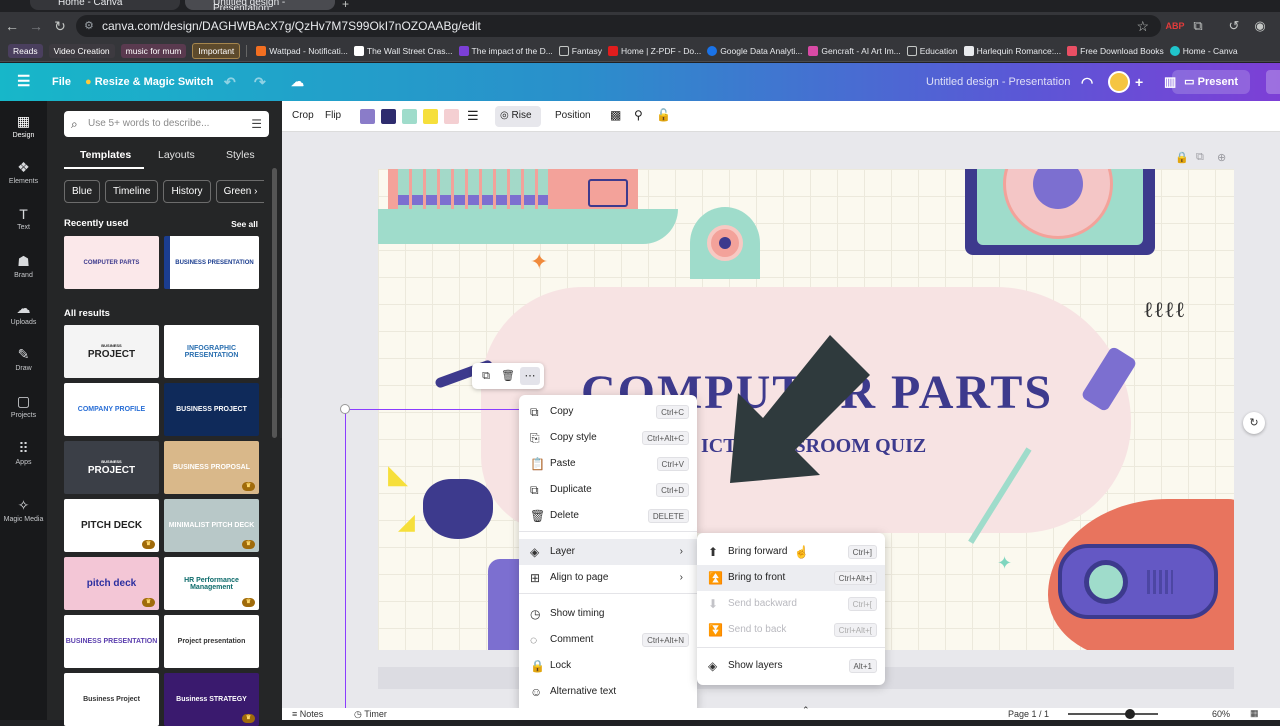  What do you see at coordinates (1130, 714) in the screenshot?
I see `zoom-slider-thumb` at bounding box center [1130, 714].